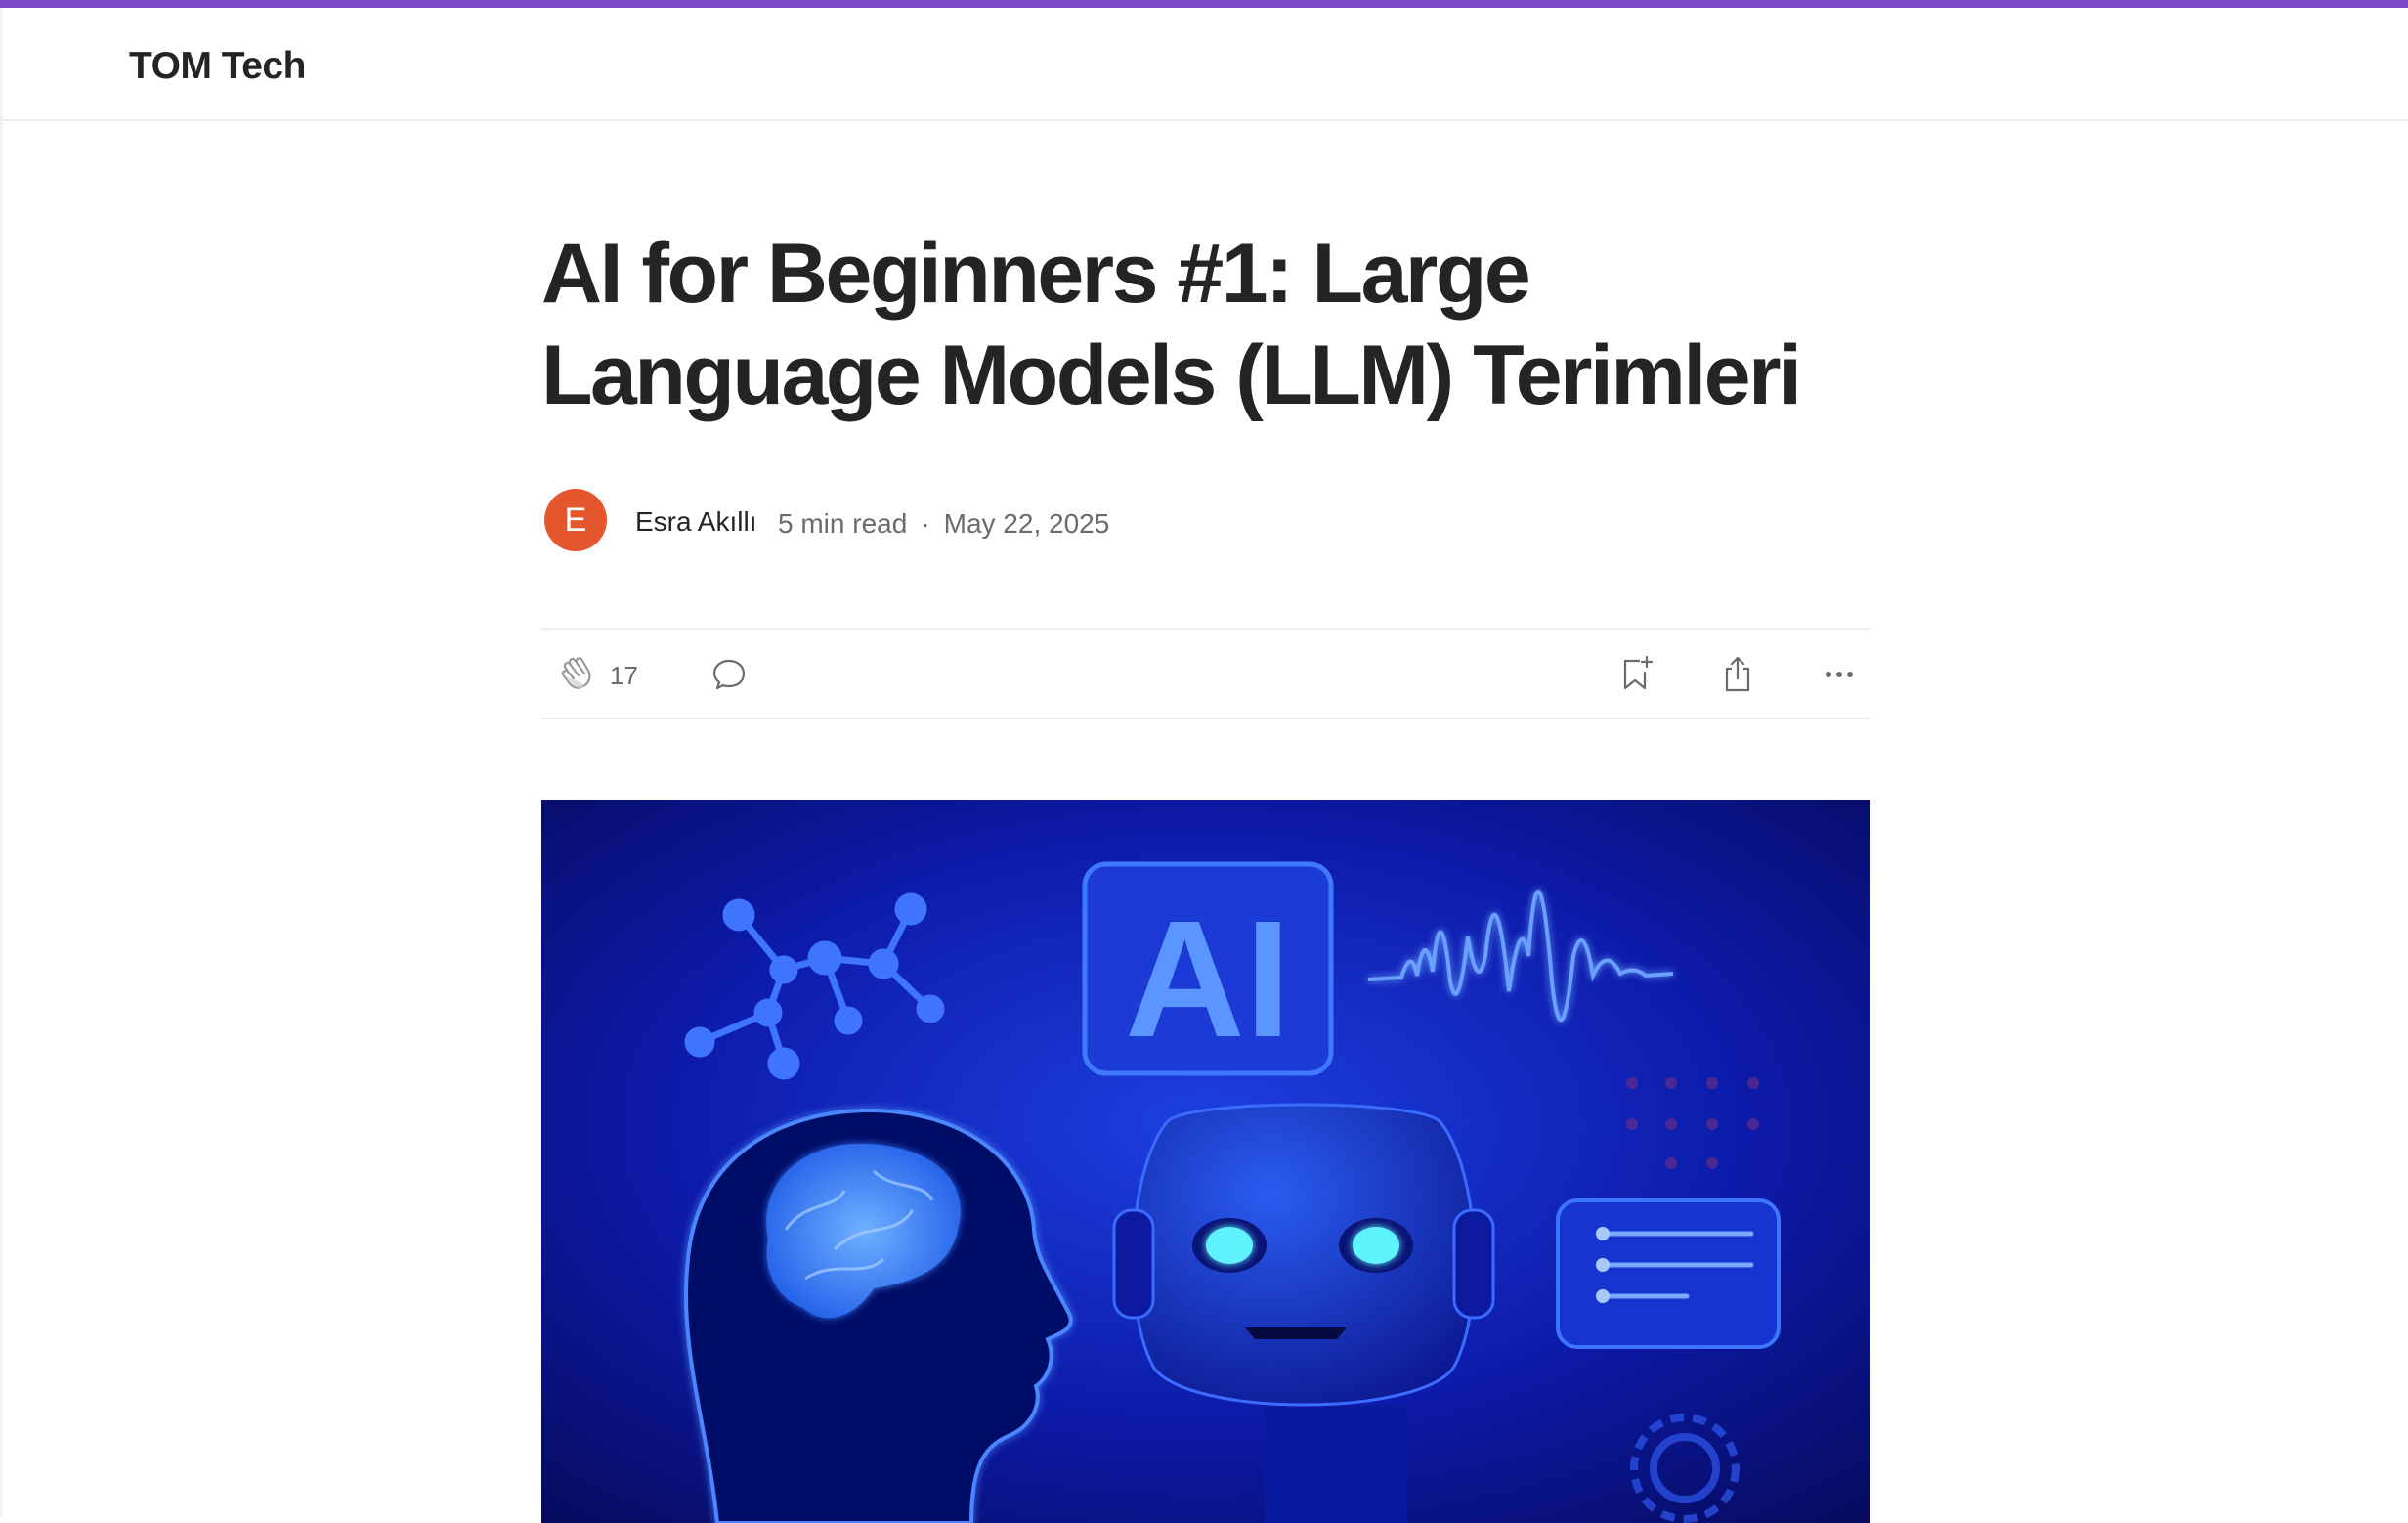 The image size is (2408, 1523). I want to click on share-icon, so click(1737, 677).